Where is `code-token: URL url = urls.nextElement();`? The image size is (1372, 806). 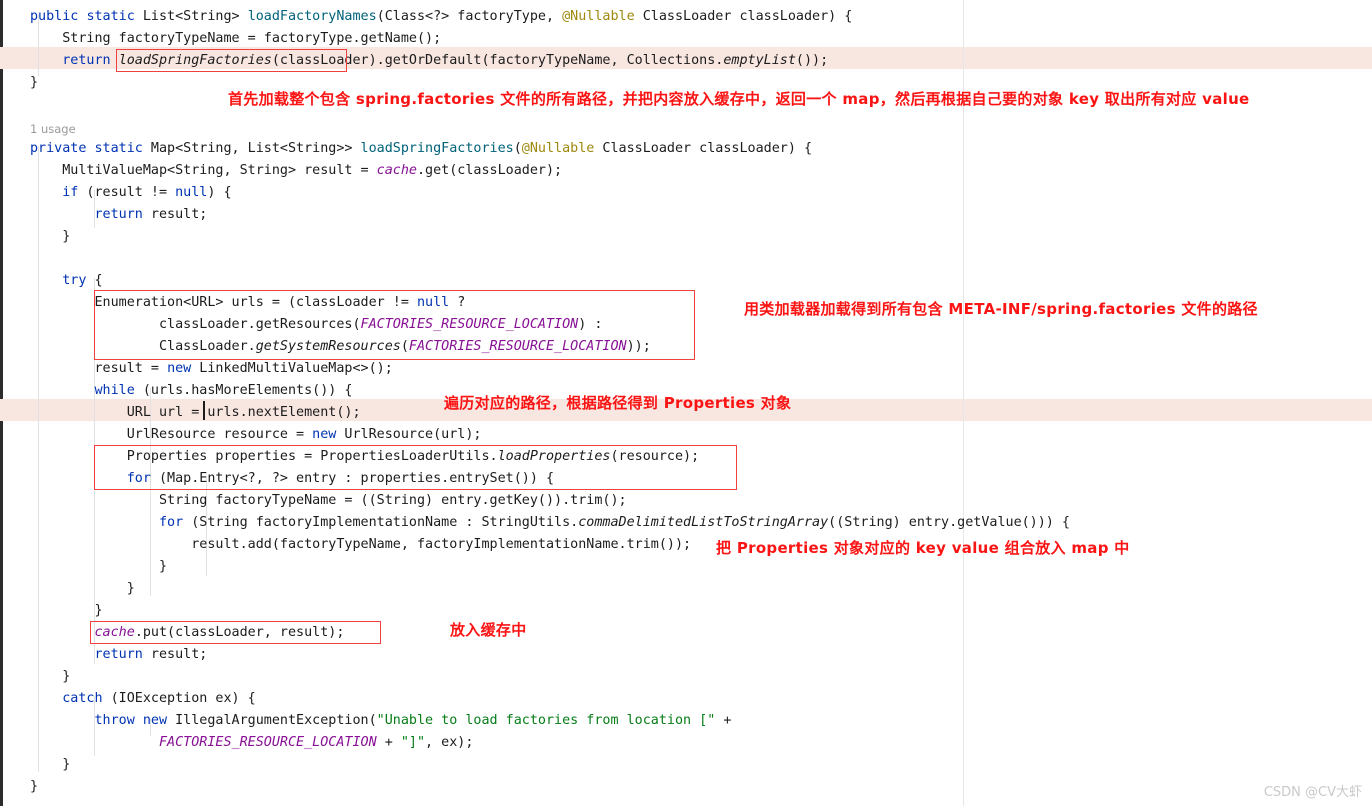 code-token: URL url = urls.nextElement(); is located at coordinates (195, 412).